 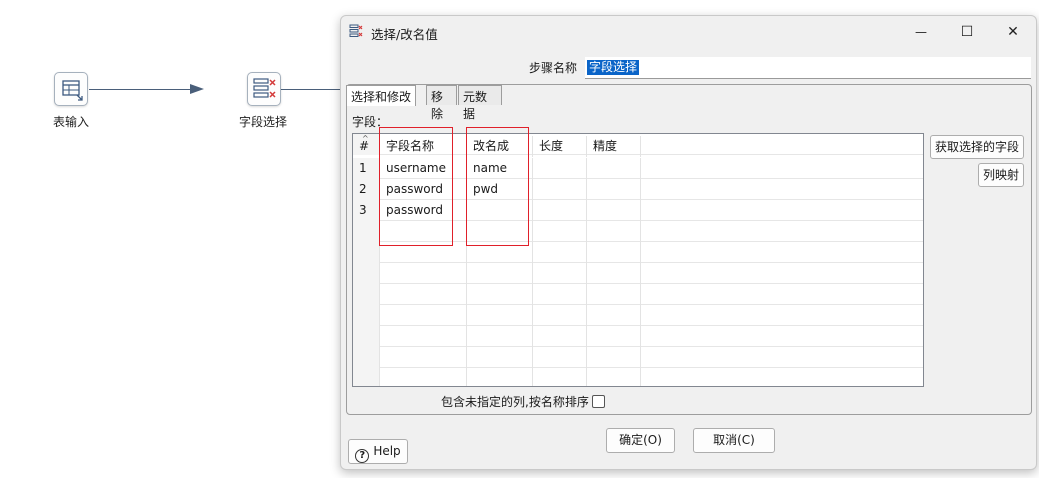 I want to click on cancel-button: 取消(C), so click(x=734, y=440).